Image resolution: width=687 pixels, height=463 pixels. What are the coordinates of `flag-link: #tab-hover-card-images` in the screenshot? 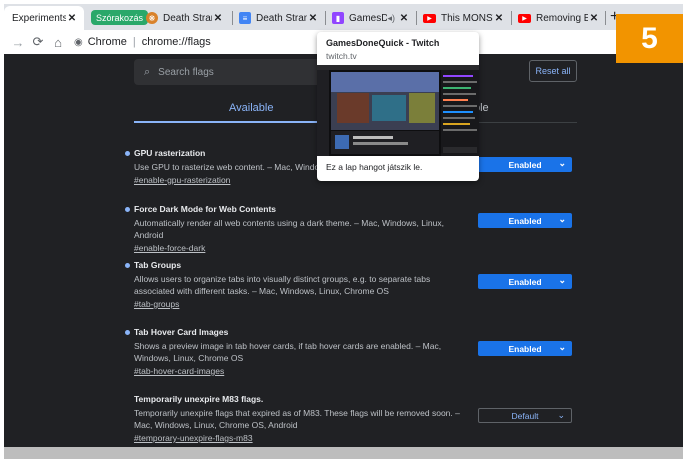 It's located at (354, 371).